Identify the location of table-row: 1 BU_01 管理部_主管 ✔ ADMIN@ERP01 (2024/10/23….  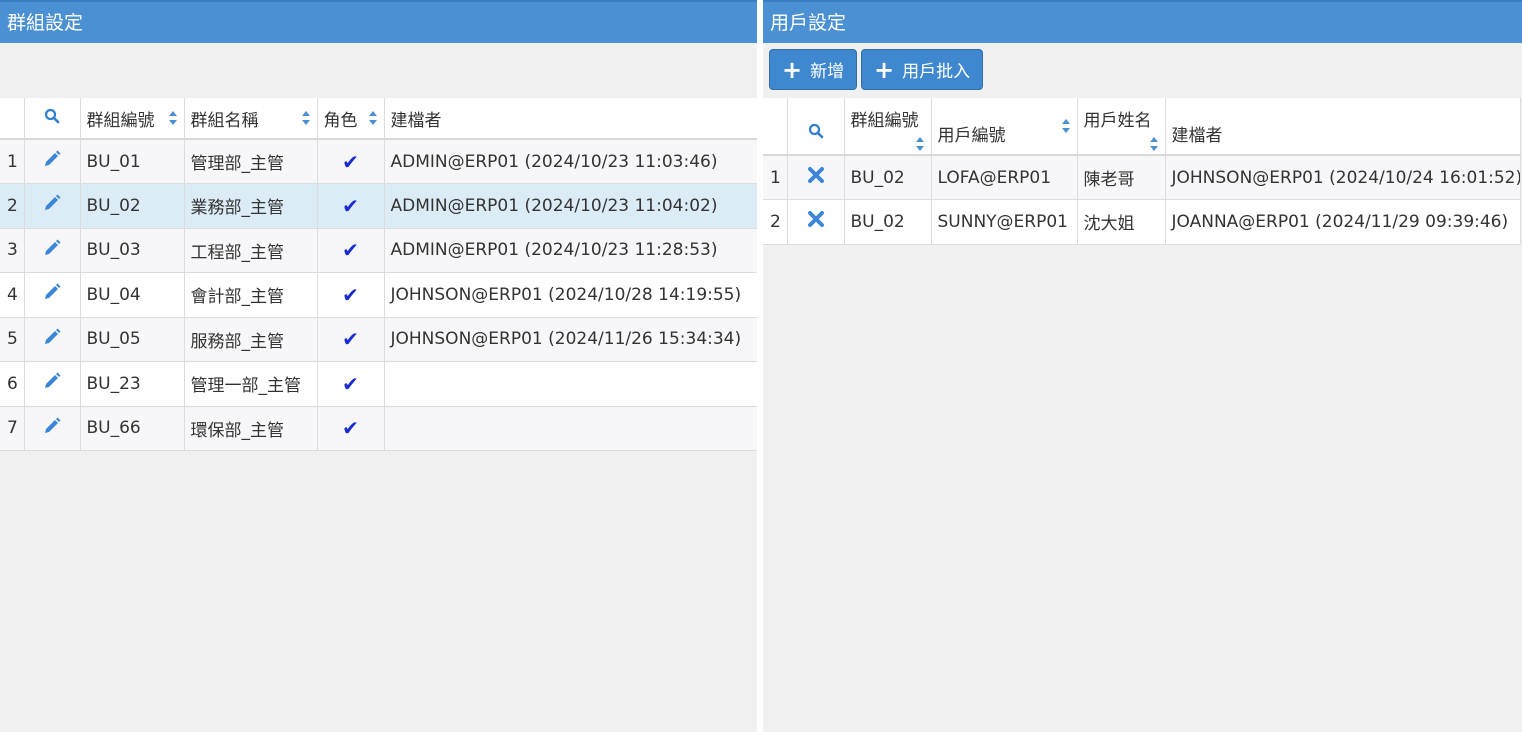
(378, 161).